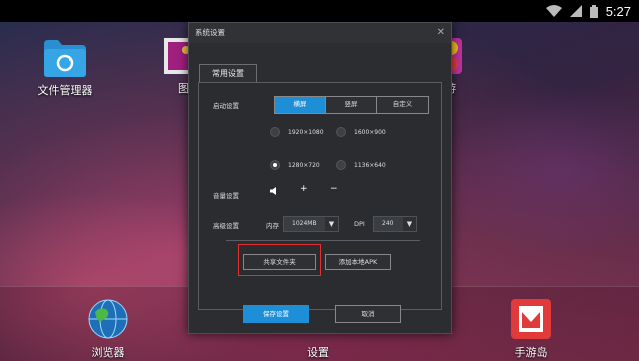 The image size is (639, 361). What do you see at coordinates (395, 224) in the screenshot?
I see `dpi-select: 240 ▼` at bounding box center [395, 224].